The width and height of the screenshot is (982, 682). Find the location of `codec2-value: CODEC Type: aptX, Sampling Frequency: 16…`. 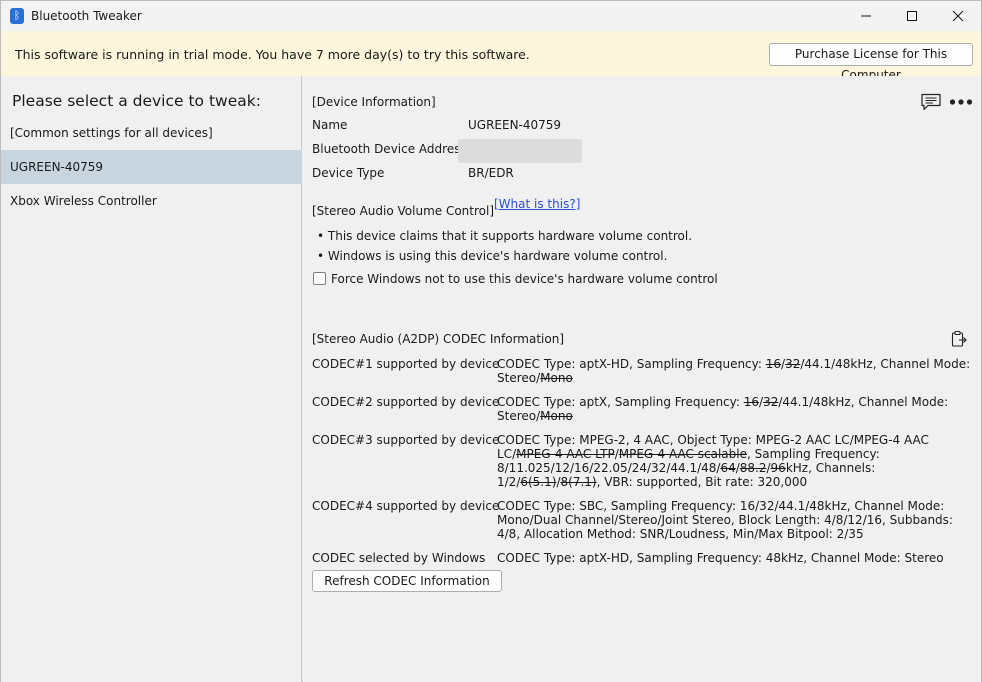

codec2-value: CODEC Type: aptX, Sampling Frequency: 16… is located at coordinates (737, 409).